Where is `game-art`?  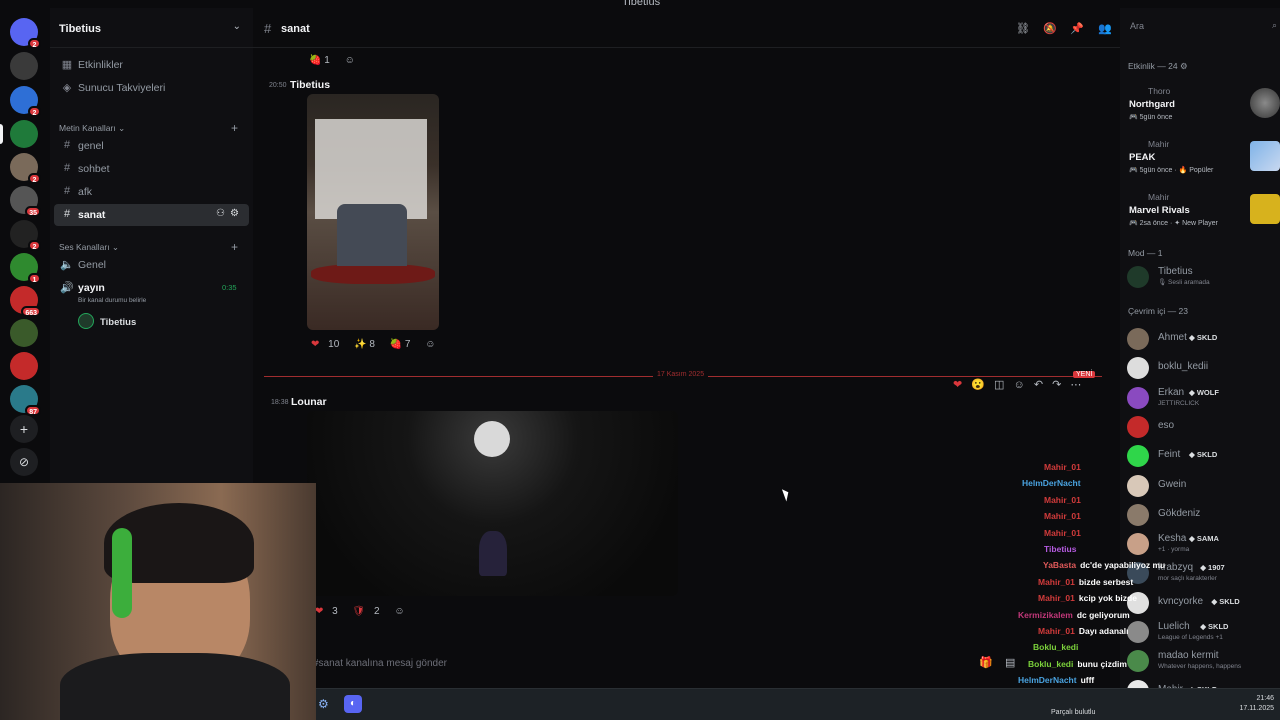
game-art is located at coordinates (1265, 156).